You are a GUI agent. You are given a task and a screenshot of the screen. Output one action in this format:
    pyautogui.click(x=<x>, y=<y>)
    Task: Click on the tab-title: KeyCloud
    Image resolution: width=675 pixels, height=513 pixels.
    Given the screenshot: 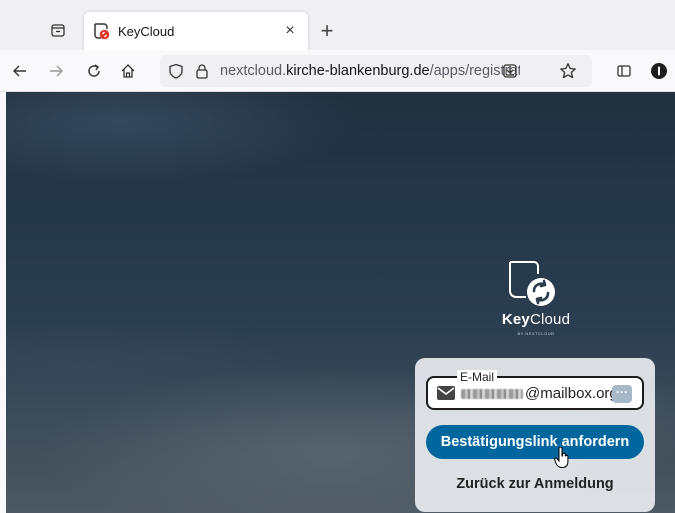 What is the action you would take?
    pyautogui.click(x=146, y=31)
    